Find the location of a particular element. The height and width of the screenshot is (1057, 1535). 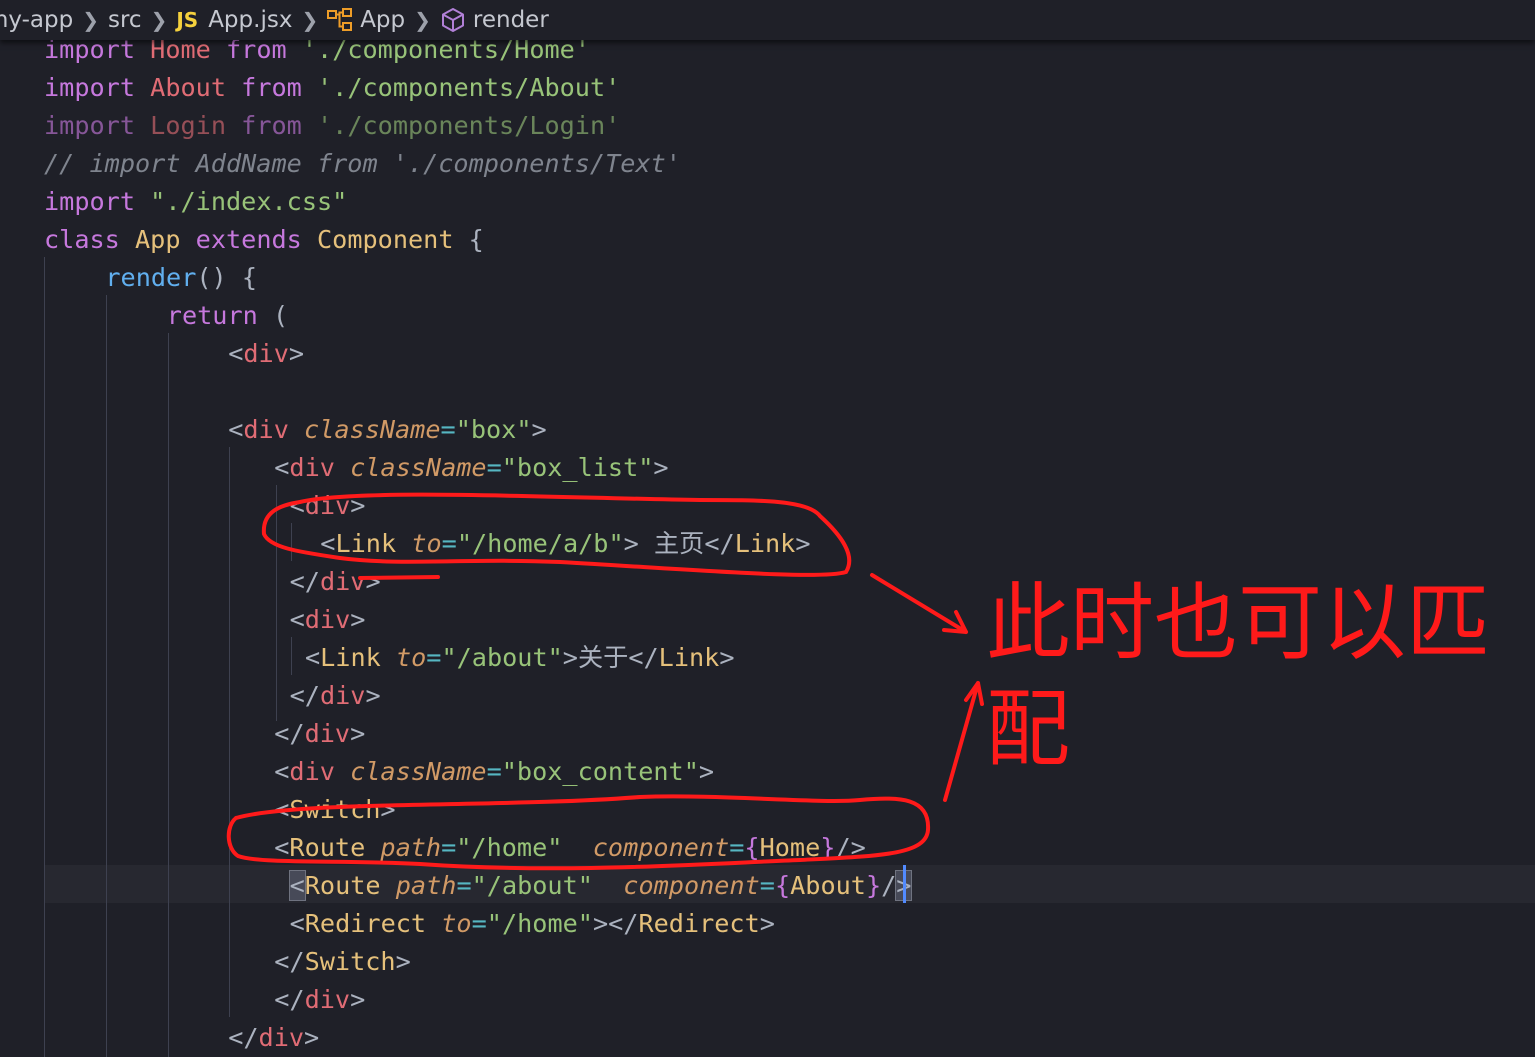

code-line: <Link to="/about">关于</Link> is located at coordinates (520, 658).